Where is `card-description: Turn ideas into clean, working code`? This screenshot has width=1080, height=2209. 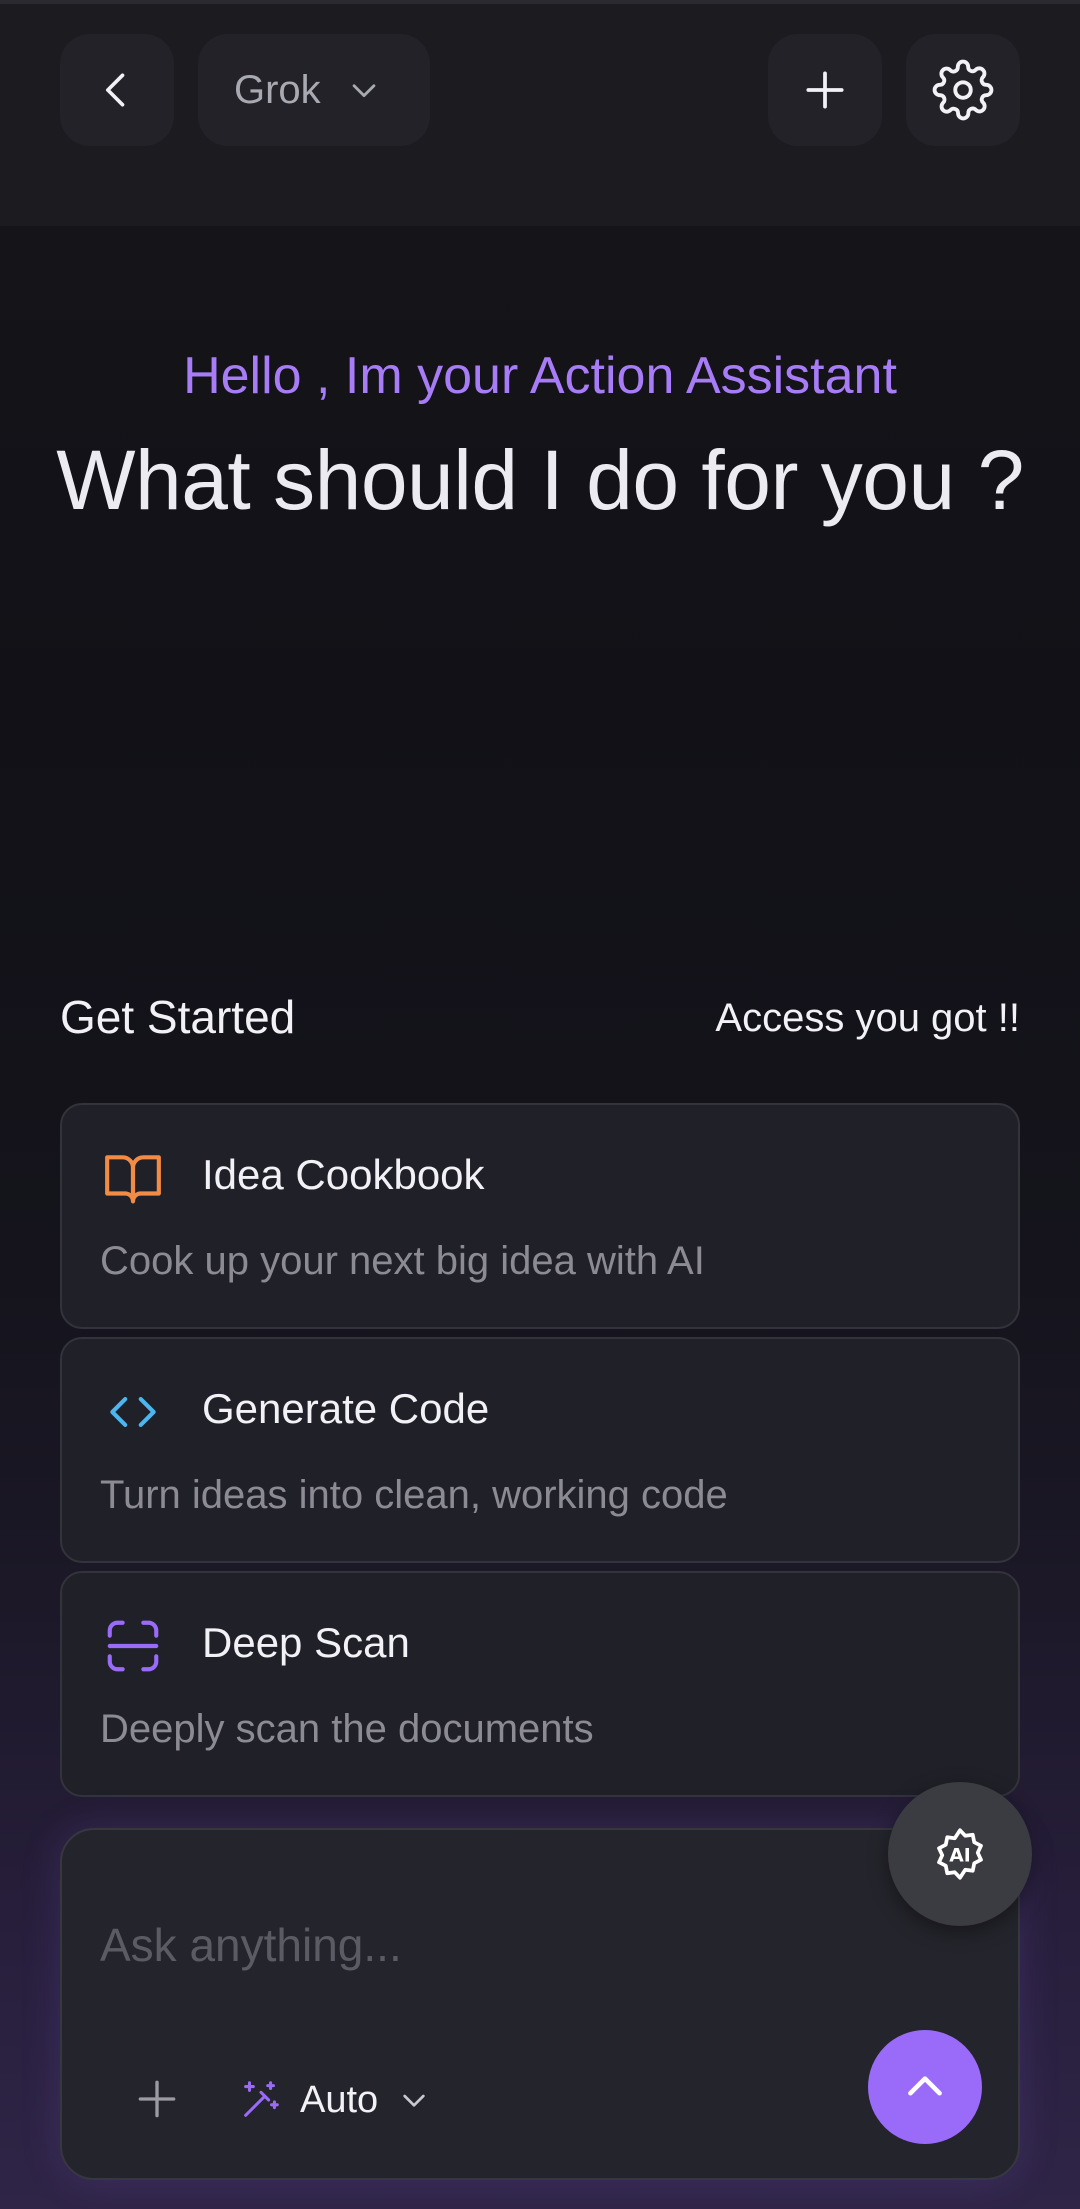
card-description: Turn ideas into clean, working code is located at coordinates (414, 1495).